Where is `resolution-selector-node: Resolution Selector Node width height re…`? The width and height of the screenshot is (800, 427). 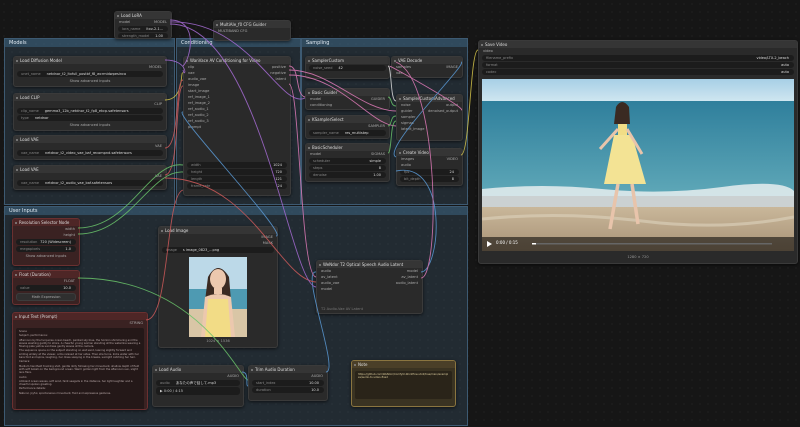 resolution-selector-node: Resolution Selector Node width height re… is located at coordinates (46, 242).